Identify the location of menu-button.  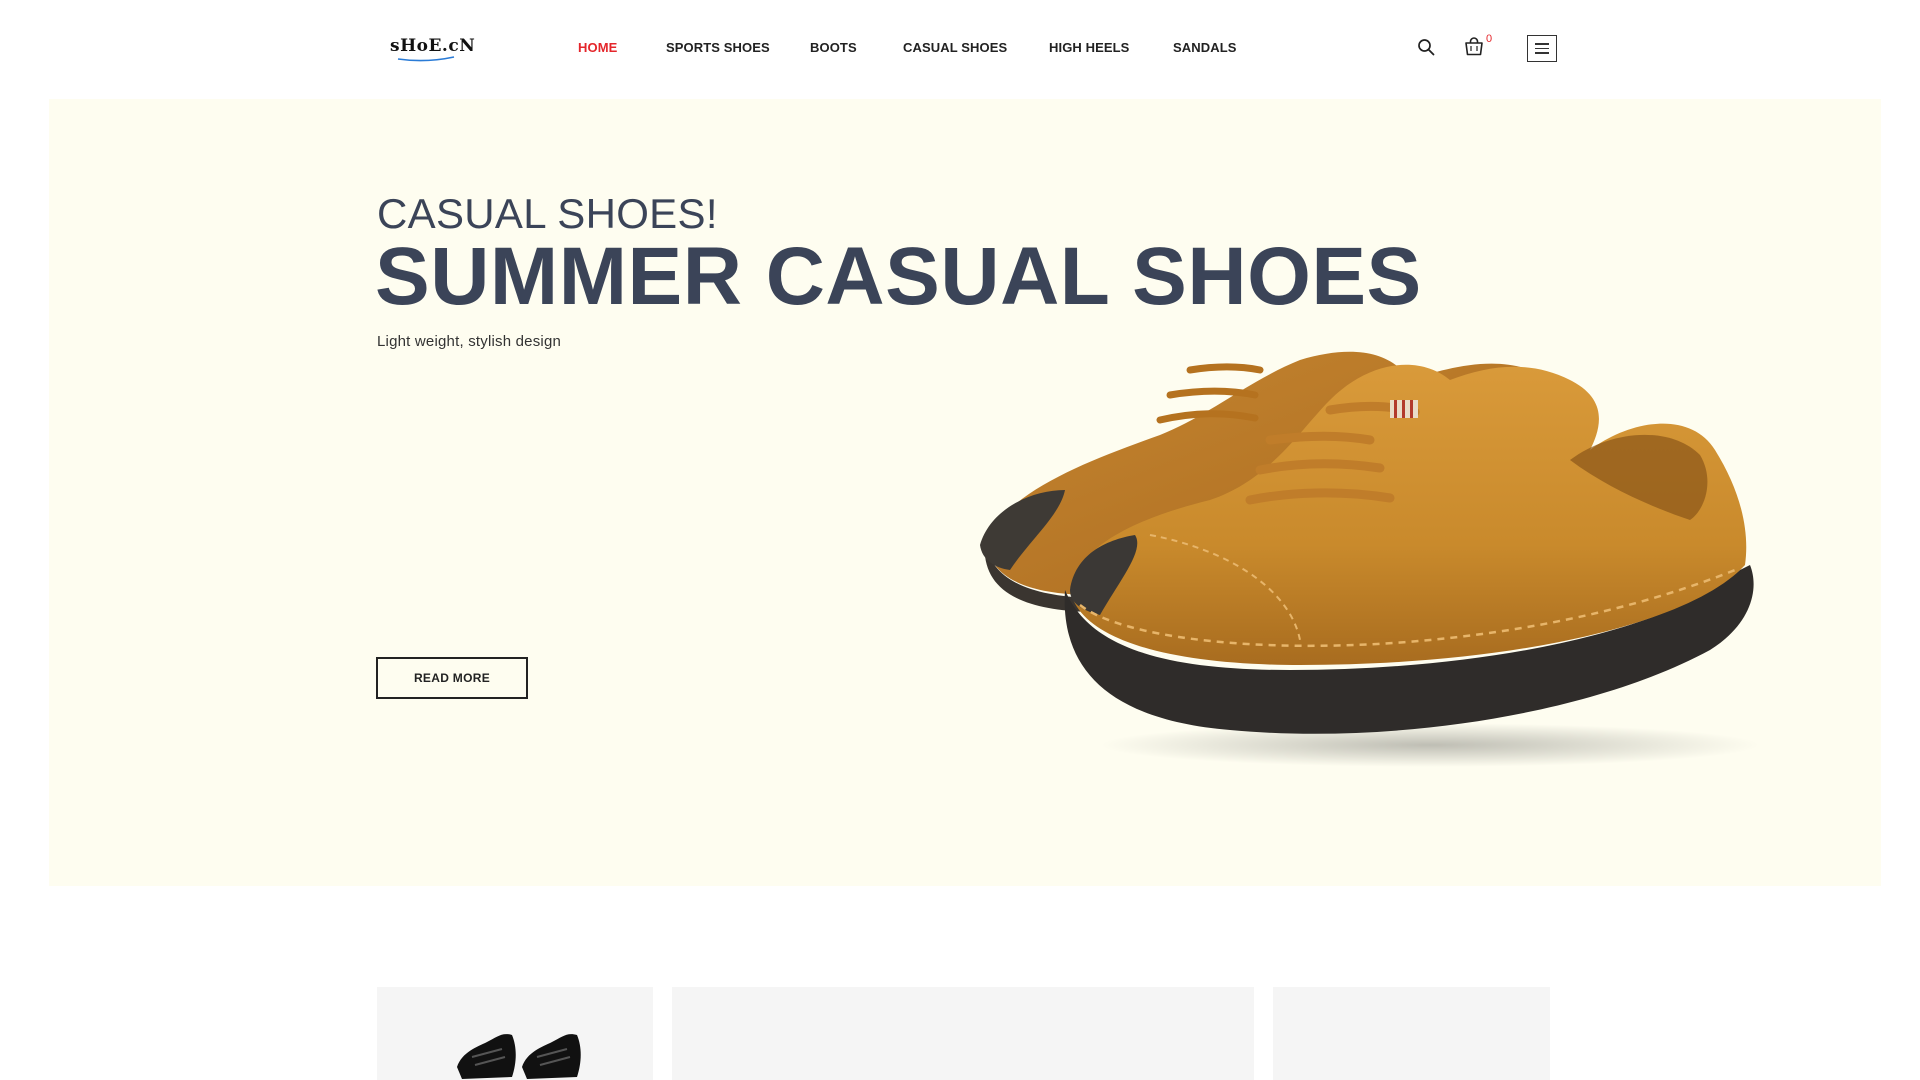
(1542, 48).